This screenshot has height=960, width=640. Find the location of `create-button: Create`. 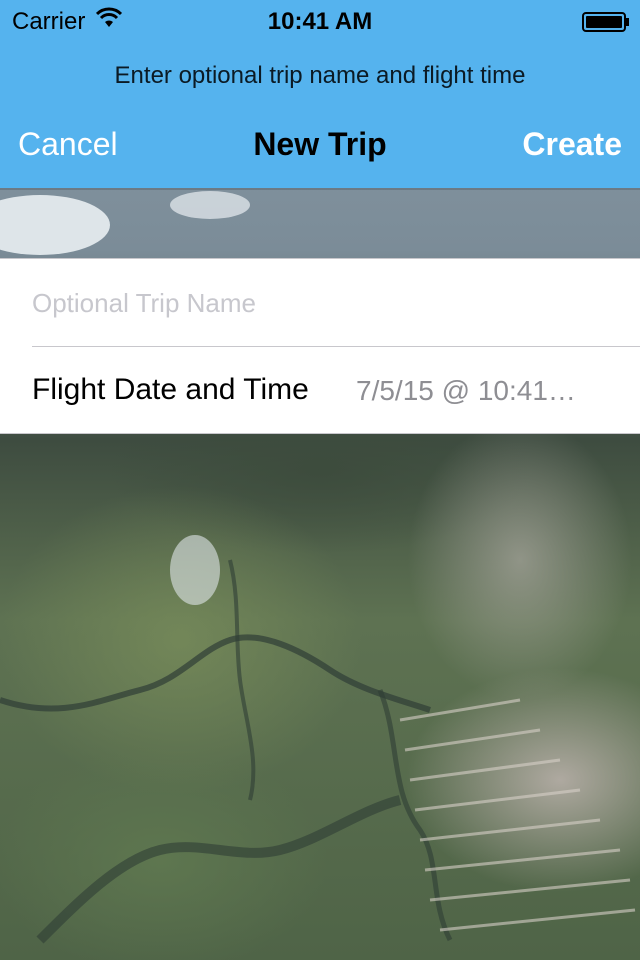

create-button: Create is located at coordinates (572, 144).